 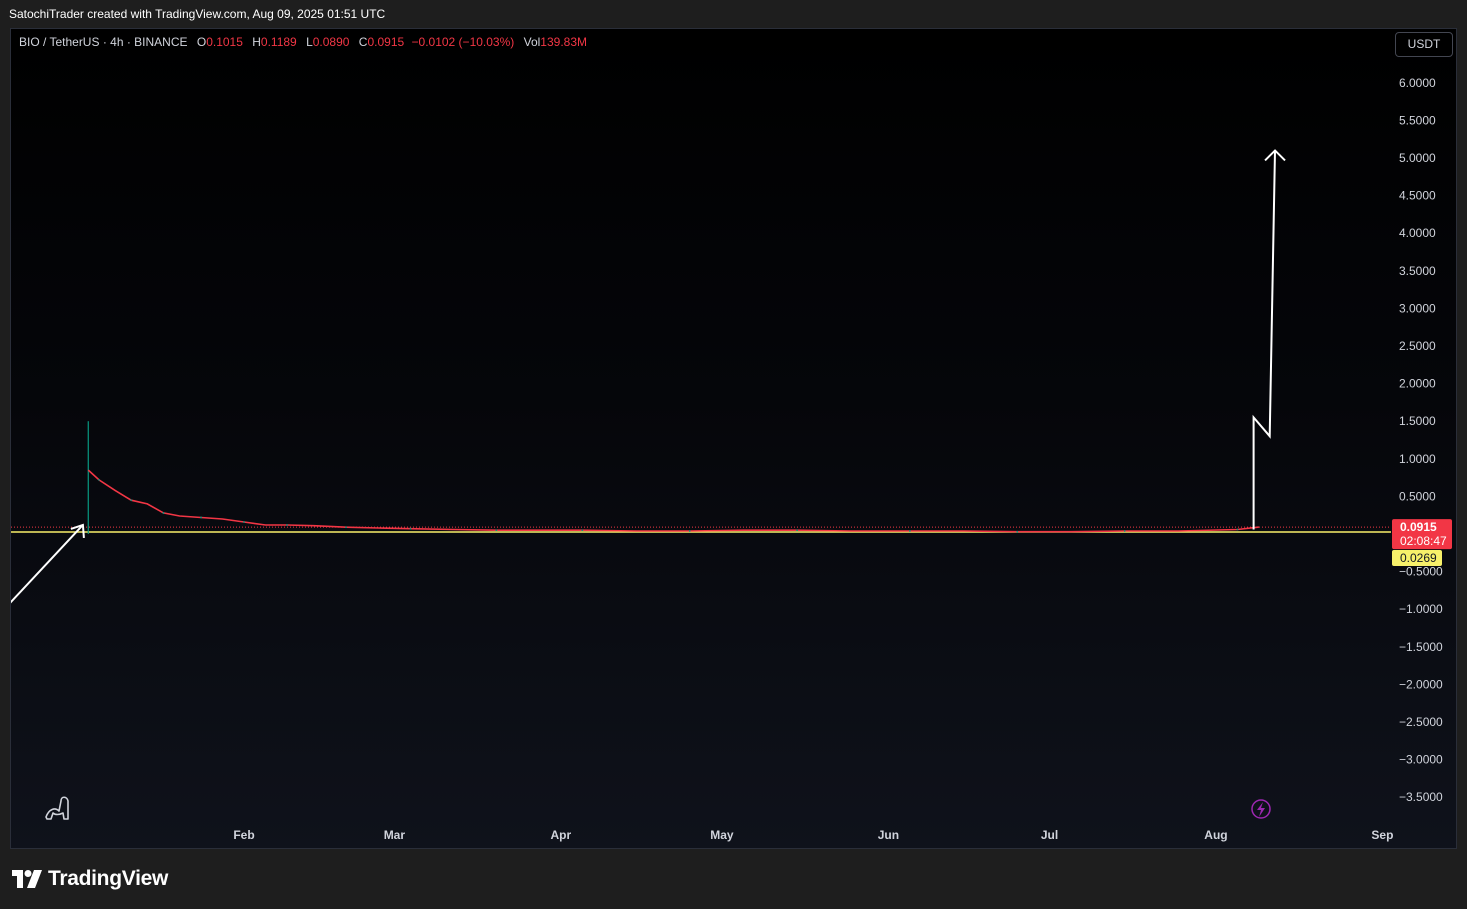 What do you see at coordinates (1049, 835) in the screenshot?
I see `x-month-label: Jul` at bounding box center [1049, 835].